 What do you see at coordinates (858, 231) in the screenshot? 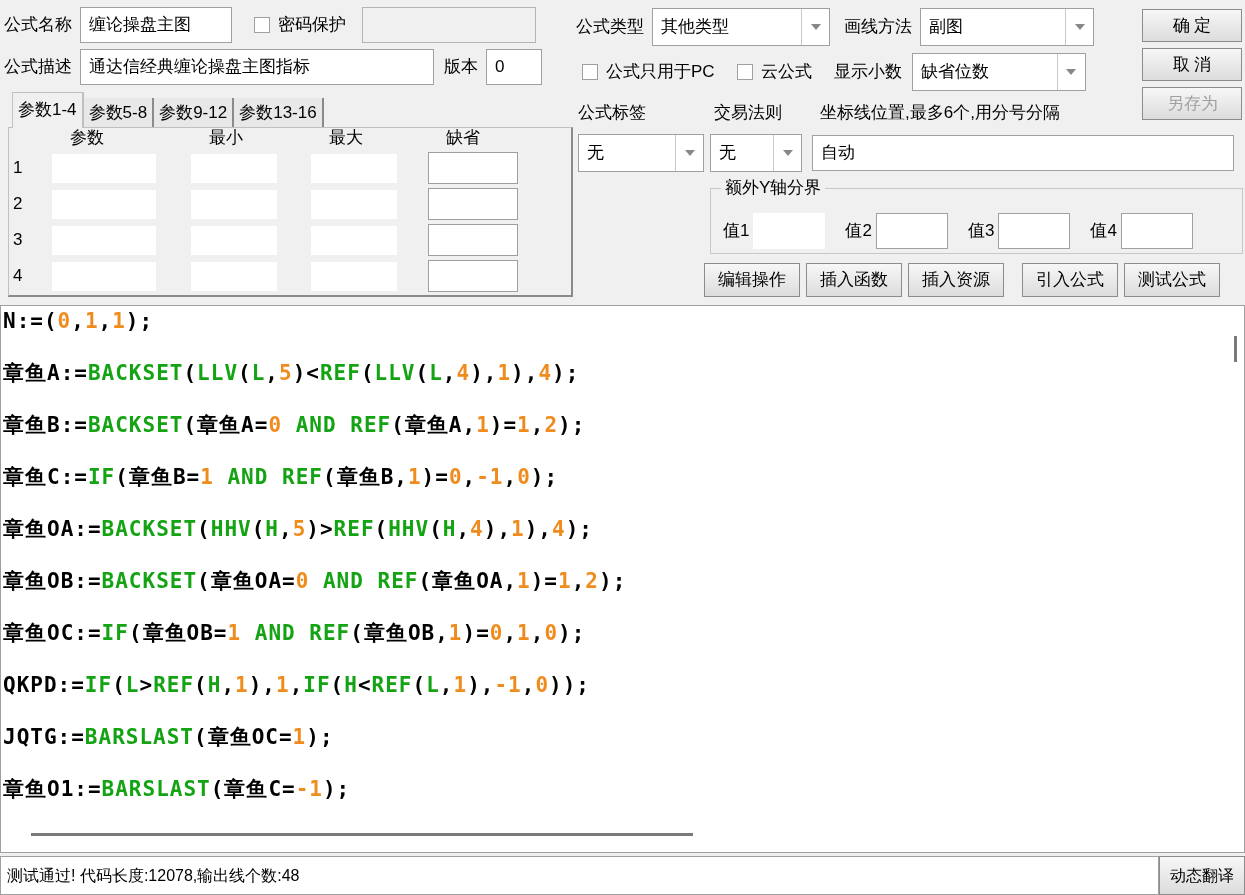
I see `field-label: 值2` at bounding box center [858, 231].